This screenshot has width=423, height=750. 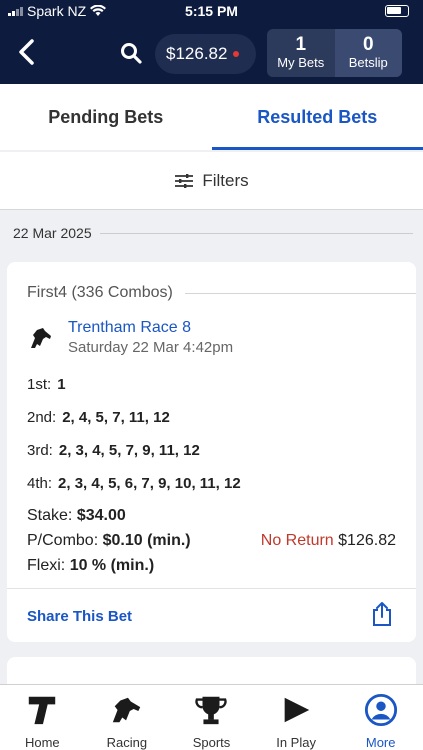 What do you see at coordinates (397, 11) in the screenshot?
I see `battery-icon` at bounding box center [397, 11].